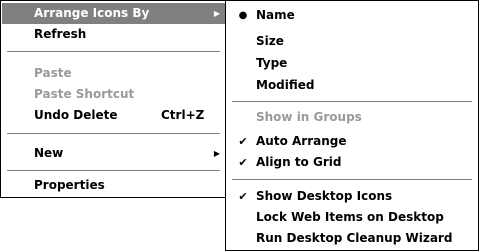  I want to click on menu-item-label: Name, so click(275, 15).